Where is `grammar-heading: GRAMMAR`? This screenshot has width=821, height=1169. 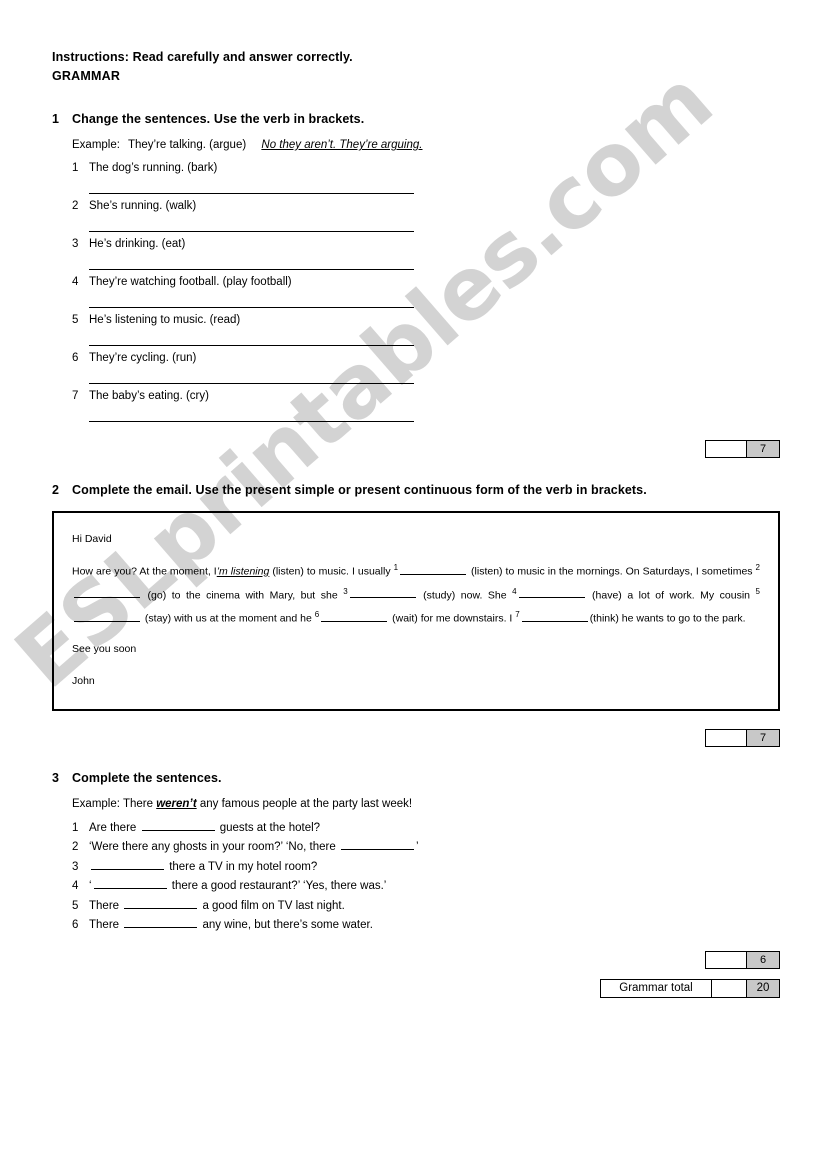
grammar-heading: GRAMMAR is located at coordinates (86, 76).